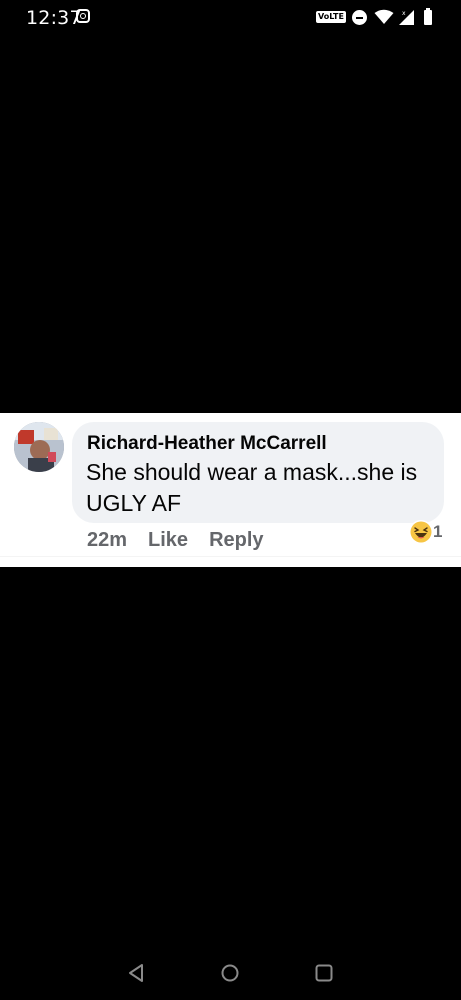 The image size is (461, 1000). Describe the element at coordinates (359, 17) in the screenshot. I see `do-not-disturb-icon` at that location.